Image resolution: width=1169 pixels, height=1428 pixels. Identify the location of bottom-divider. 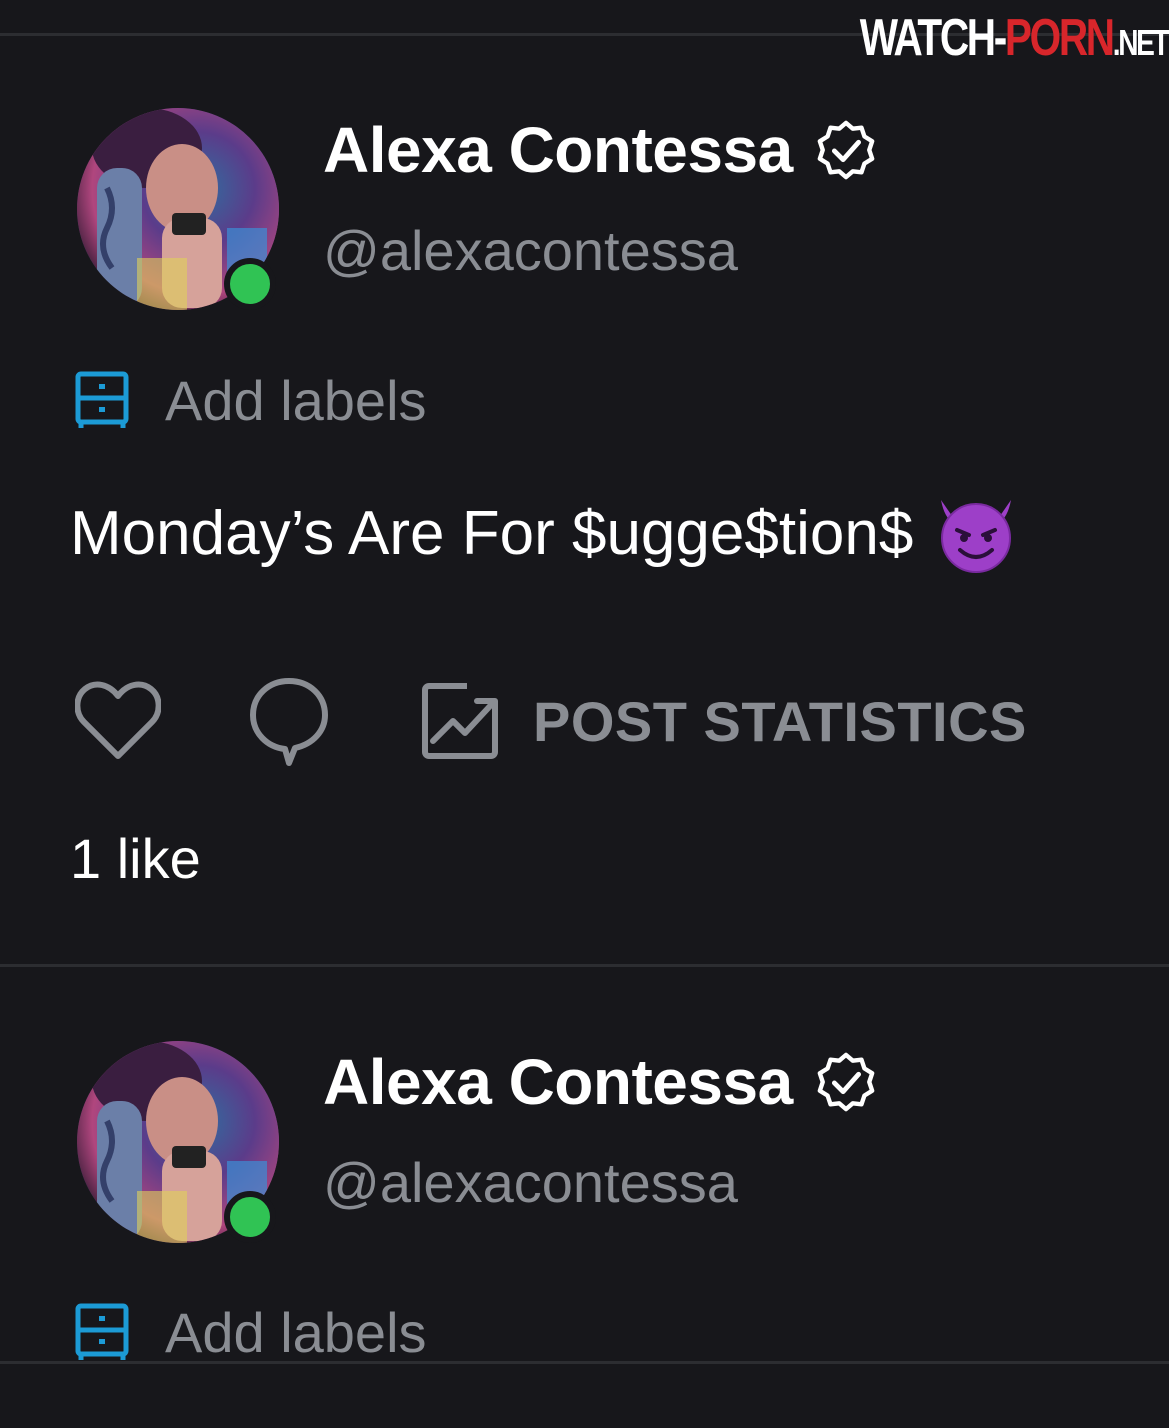
(584, 1362).